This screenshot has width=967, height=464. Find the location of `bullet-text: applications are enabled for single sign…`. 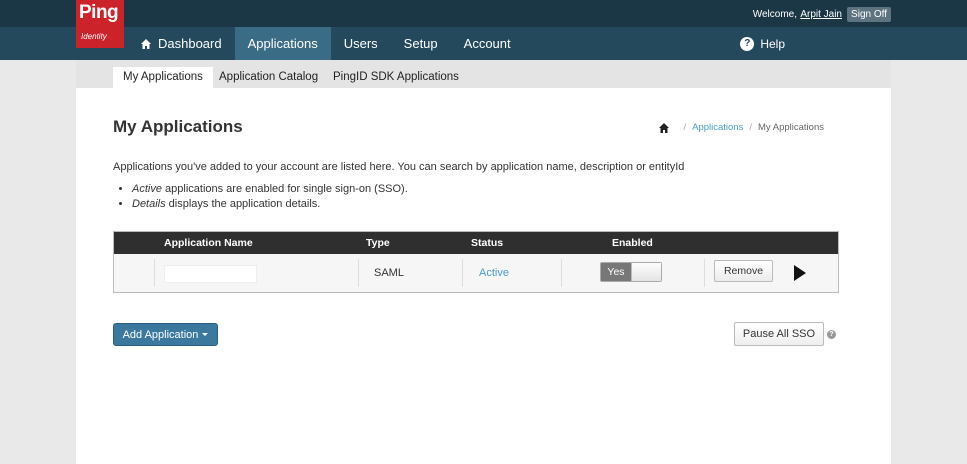

bullet-text: applications are enabled for single sign… is located at coordinates (284, 189).